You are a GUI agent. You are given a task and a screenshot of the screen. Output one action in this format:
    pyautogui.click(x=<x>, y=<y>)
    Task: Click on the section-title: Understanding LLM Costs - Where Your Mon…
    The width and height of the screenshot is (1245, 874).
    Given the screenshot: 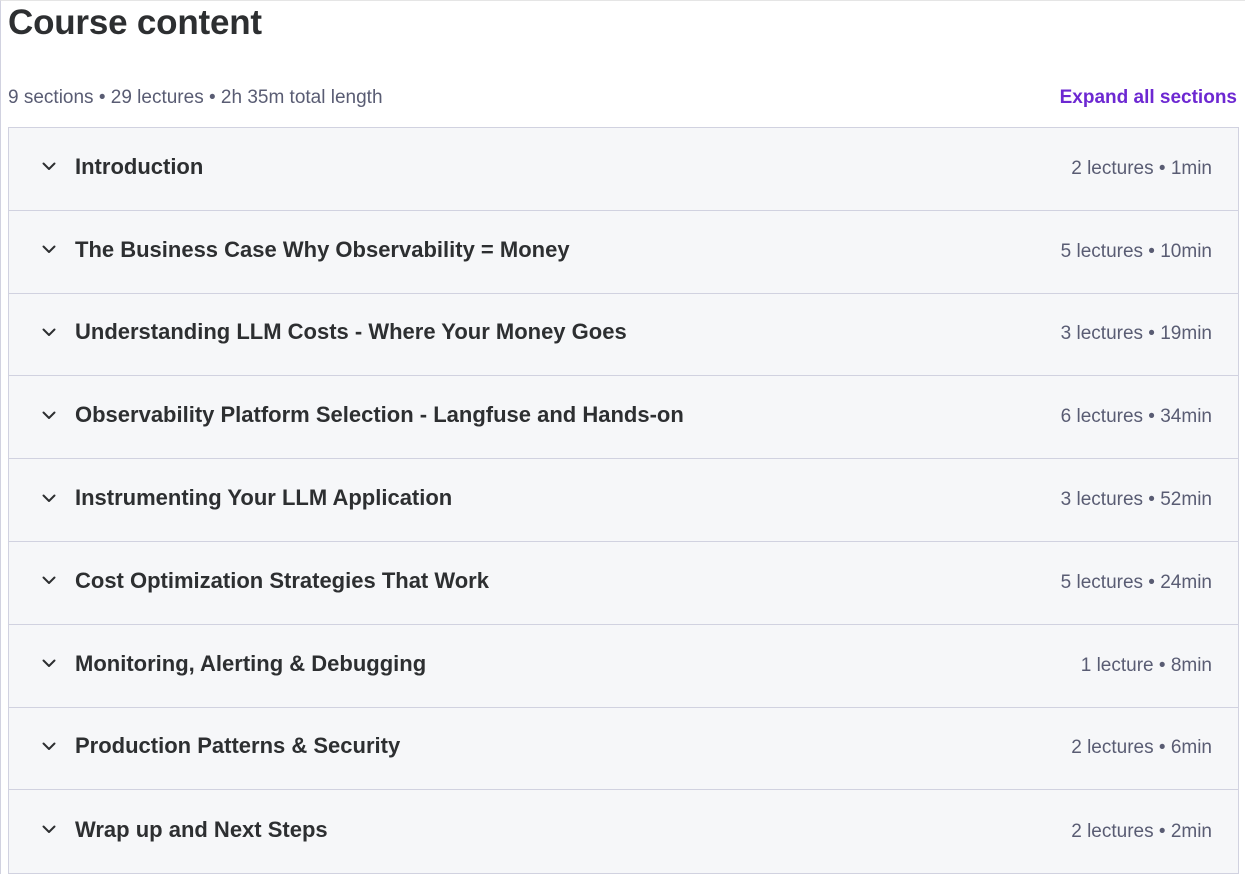 What is the action you would take?
    pyautogui.click(x=351, y=332)
    